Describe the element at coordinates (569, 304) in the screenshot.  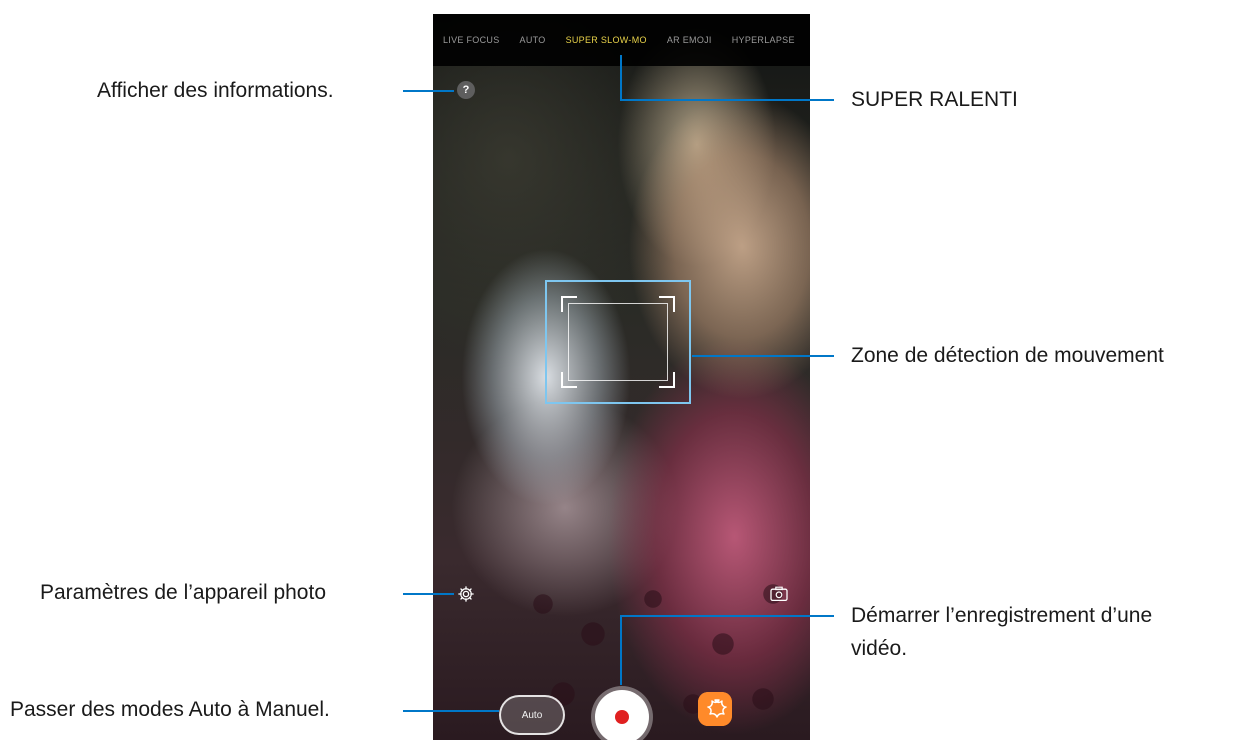
I see `corner-handle-top-left` at that location.